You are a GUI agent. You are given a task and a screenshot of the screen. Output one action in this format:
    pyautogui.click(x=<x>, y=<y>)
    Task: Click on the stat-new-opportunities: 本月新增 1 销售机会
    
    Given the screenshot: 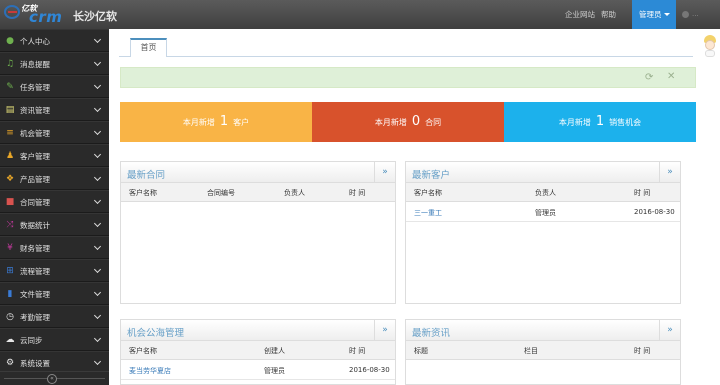 What is the action you would take?
    pyautogui.click(x=600, y=122)
    